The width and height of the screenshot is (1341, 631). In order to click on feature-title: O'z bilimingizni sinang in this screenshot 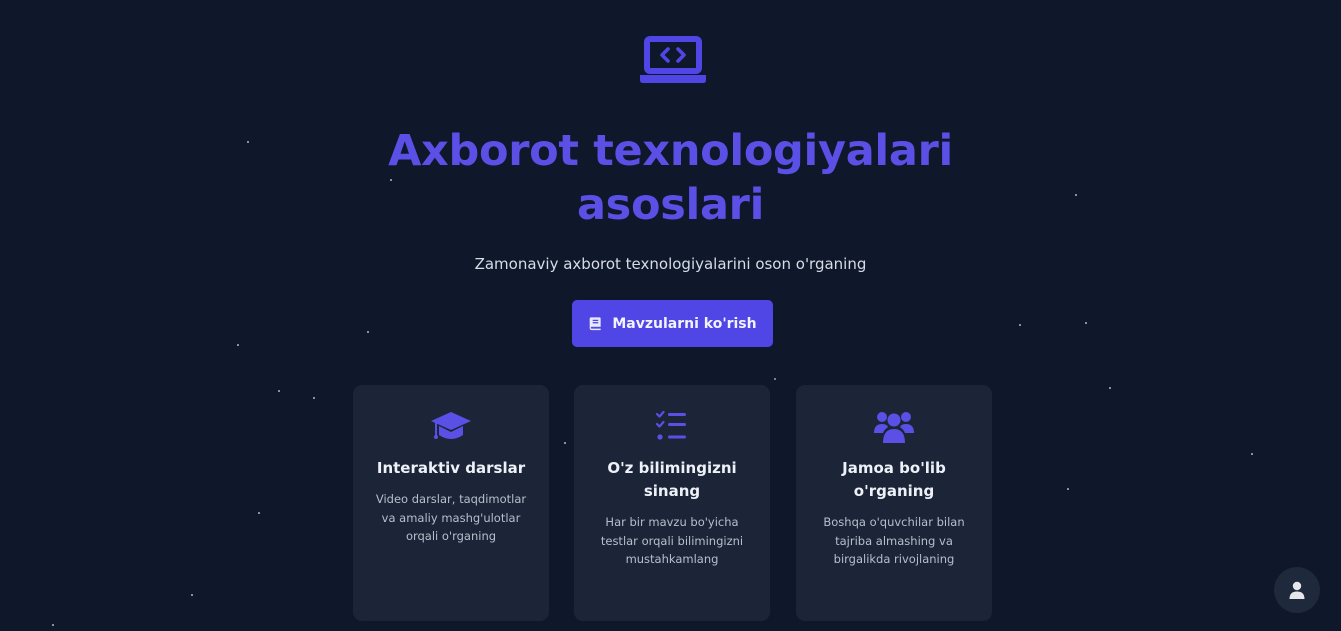, I will do `click(672, 479)`.